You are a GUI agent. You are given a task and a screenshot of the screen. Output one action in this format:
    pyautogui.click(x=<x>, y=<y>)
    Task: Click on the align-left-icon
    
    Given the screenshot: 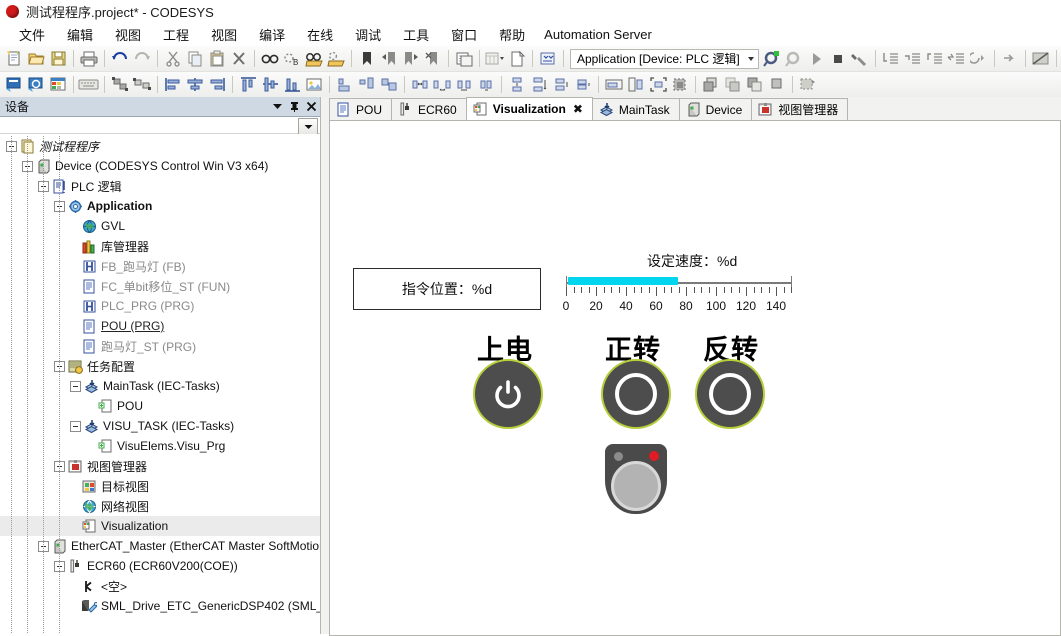 What is the action you would take?
    pyautogui.click(x=173, y=85)
    